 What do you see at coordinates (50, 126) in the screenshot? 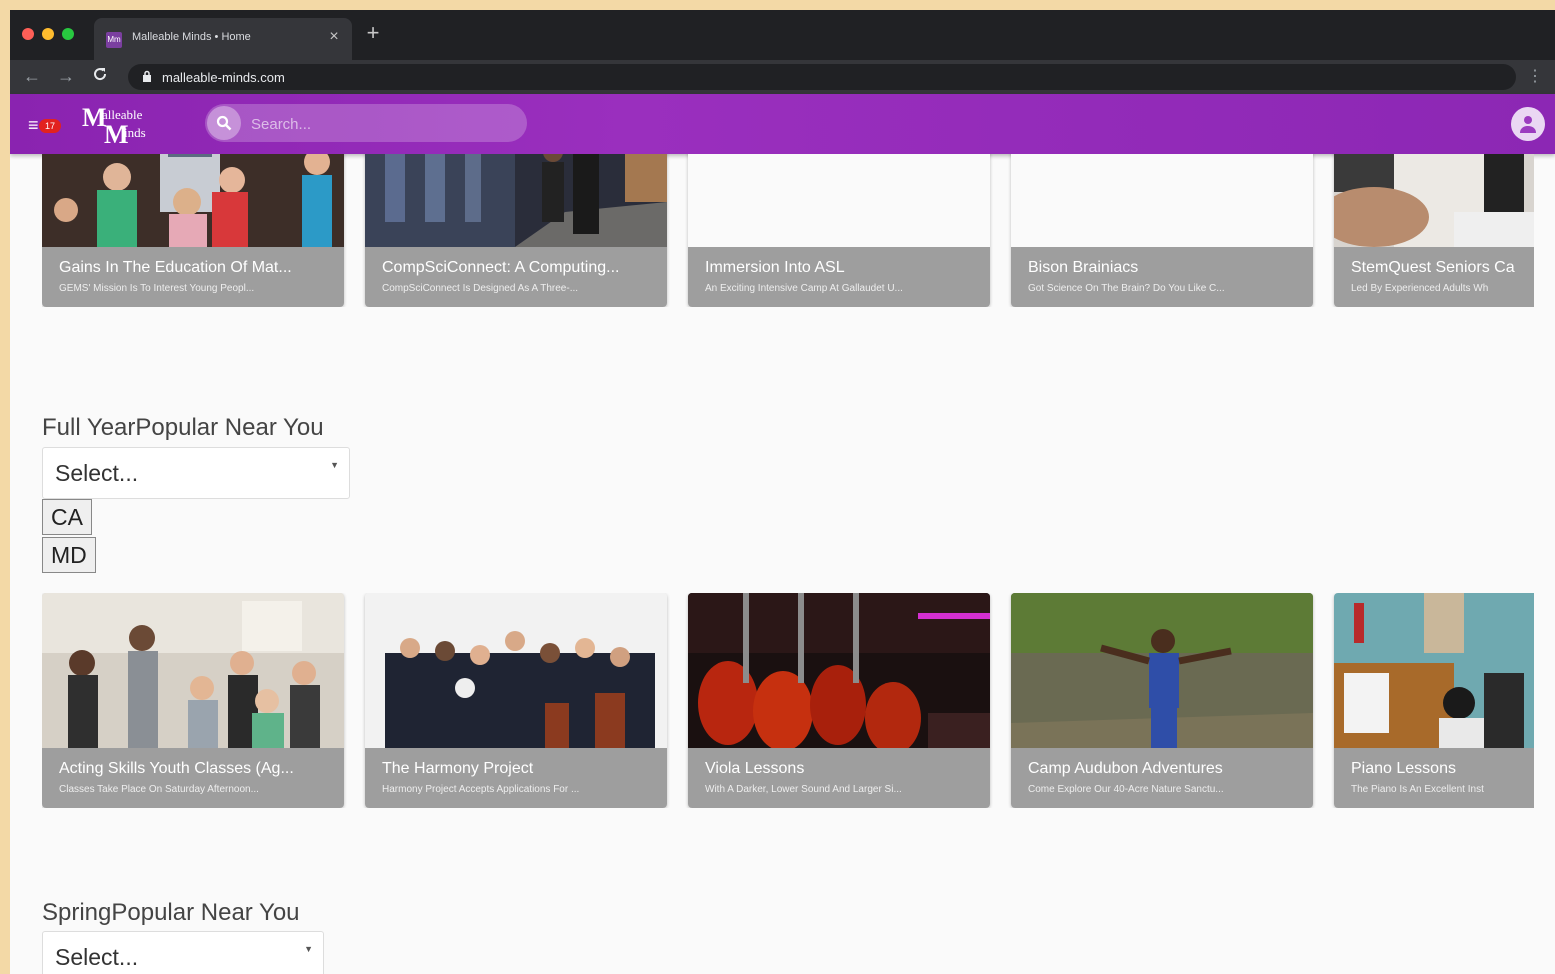
I see `notification-badge: 17` at bounding box center [50, 126].